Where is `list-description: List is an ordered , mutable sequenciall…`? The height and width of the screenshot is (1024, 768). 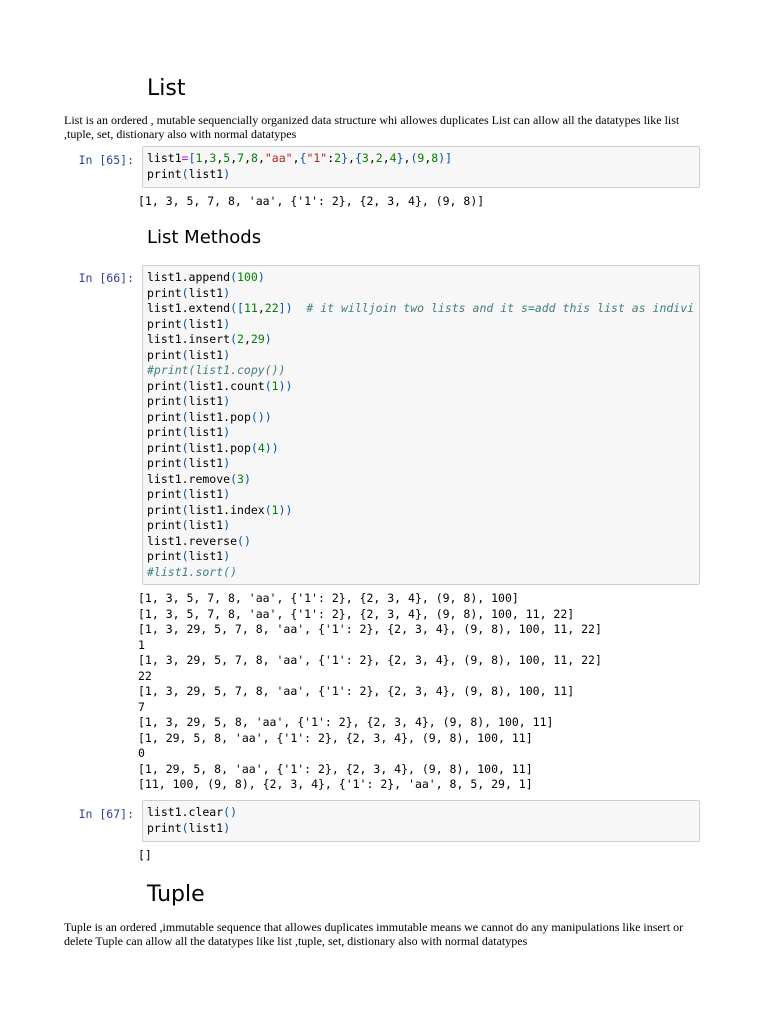 list-description: List is an ordered , mutable sequenciall… is located at coordinates (372, 127).